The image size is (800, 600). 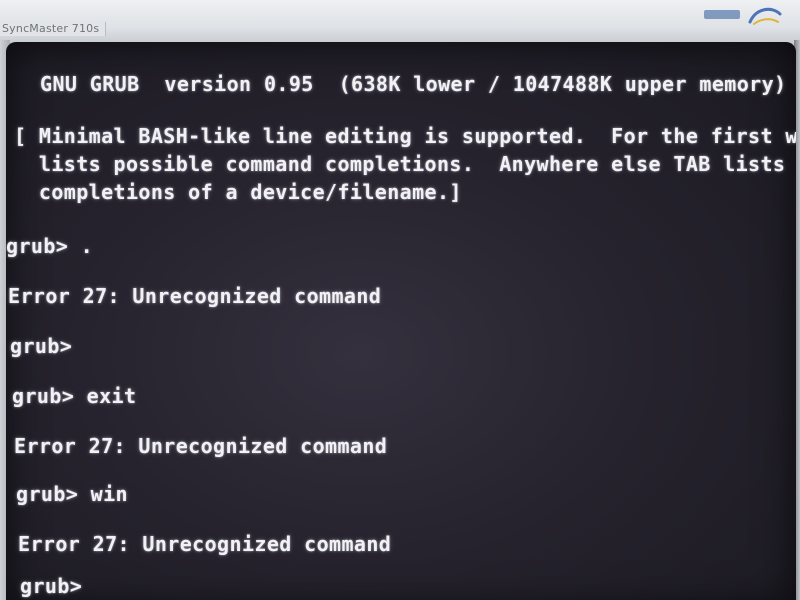 What do you see at coordinates (722, 14) in the screenshot?
I see `energy-badge-icon` at bounding box center [722, 14].